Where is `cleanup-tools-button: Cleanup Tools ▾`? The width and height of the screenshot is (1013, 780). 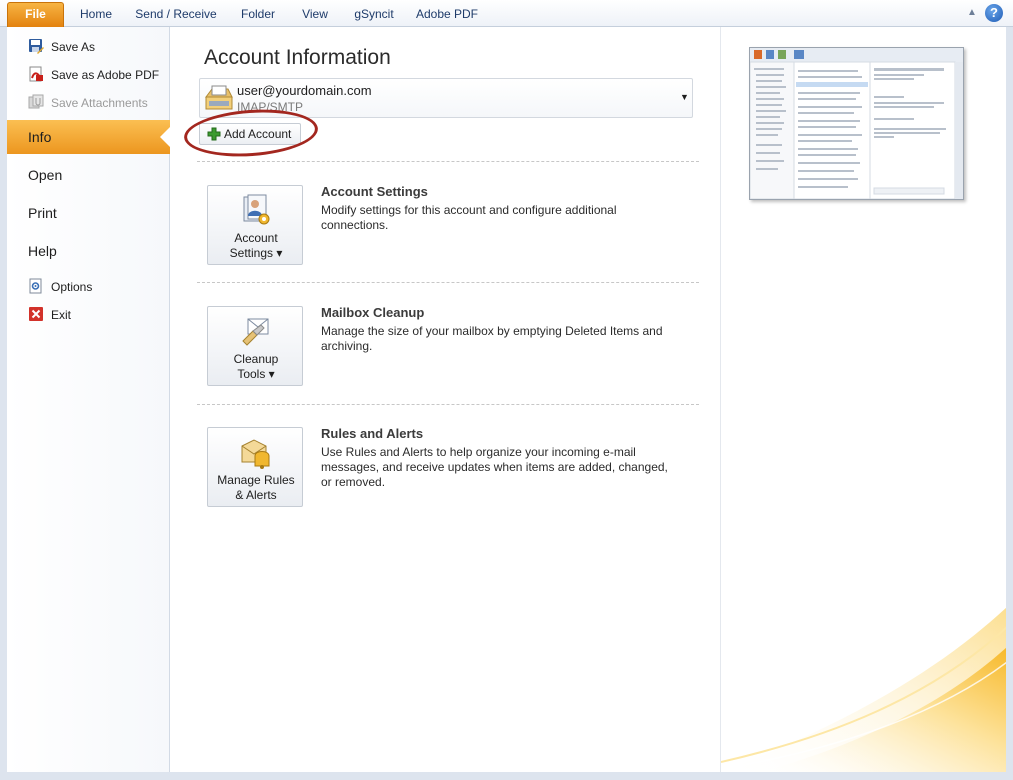
cleanup-tools-button: Cleanup Tools ▾ is located at coordinates (255, 346).